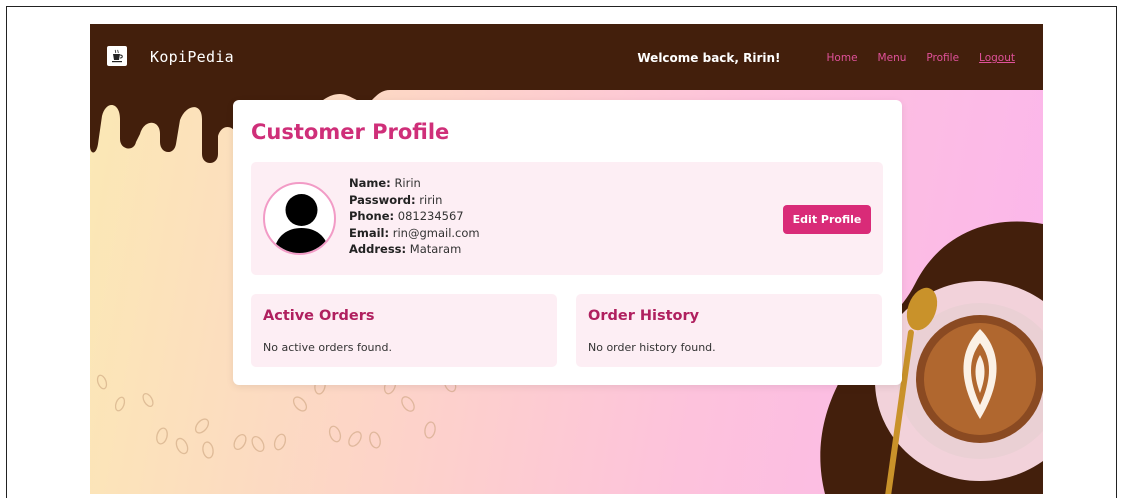 This screenshot has height=504, width=1123. Describe the element at coordinates (369, 232) in the screenshot. I see `email-label: Email:` at that location.